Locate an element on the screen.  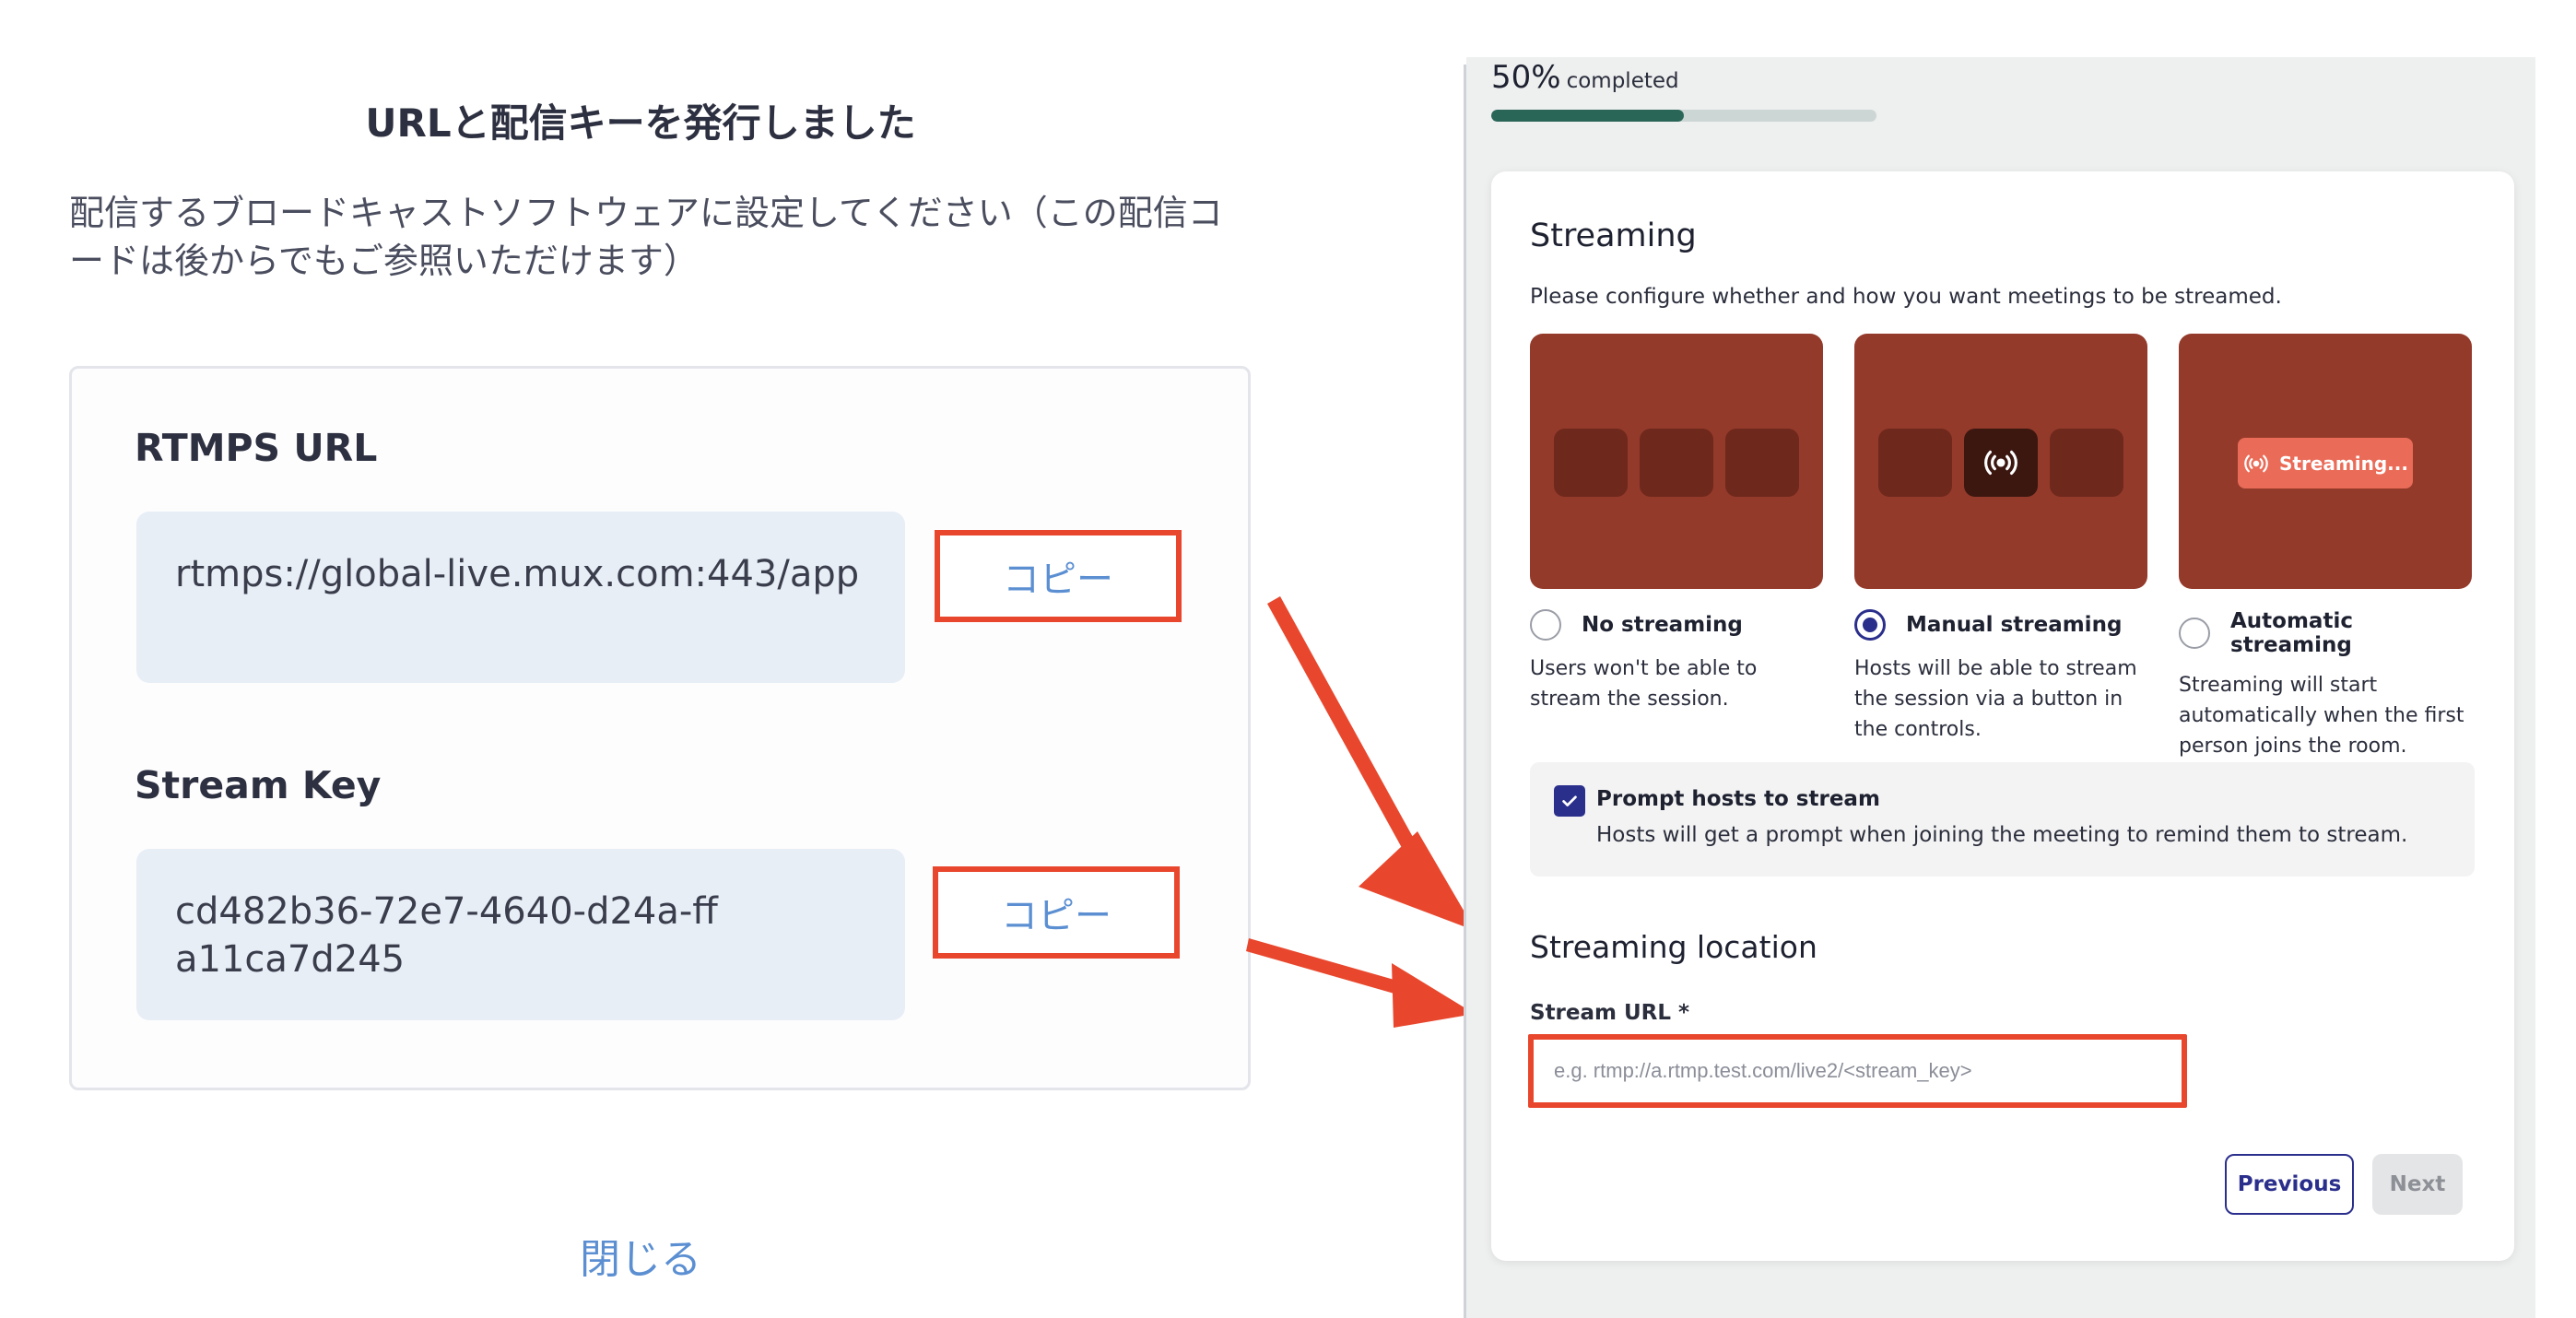
previous-button: Previous is located at coordinates (2289, 1184).